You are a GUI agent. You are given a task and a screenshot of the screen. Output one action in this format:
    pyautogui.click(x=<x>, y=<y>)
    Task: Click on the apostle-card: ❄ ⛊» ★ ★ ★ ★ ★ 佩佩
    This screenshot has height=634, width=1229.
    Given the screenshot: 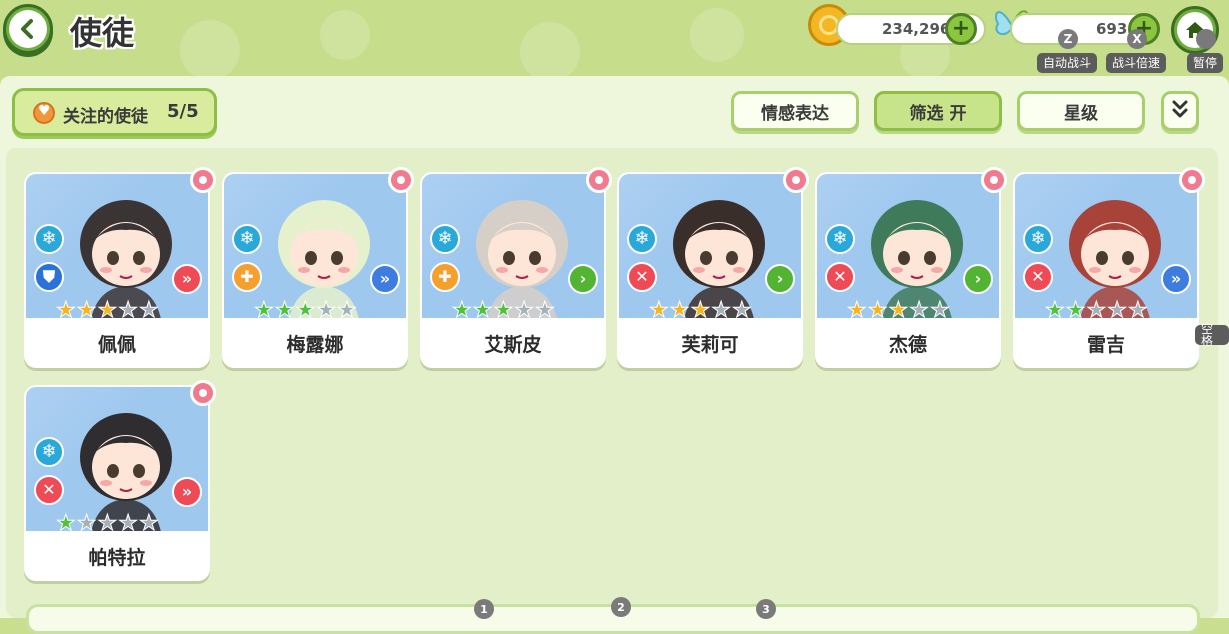 What is the action you would take?
    pyautogui.click(x=120, y=268)
    